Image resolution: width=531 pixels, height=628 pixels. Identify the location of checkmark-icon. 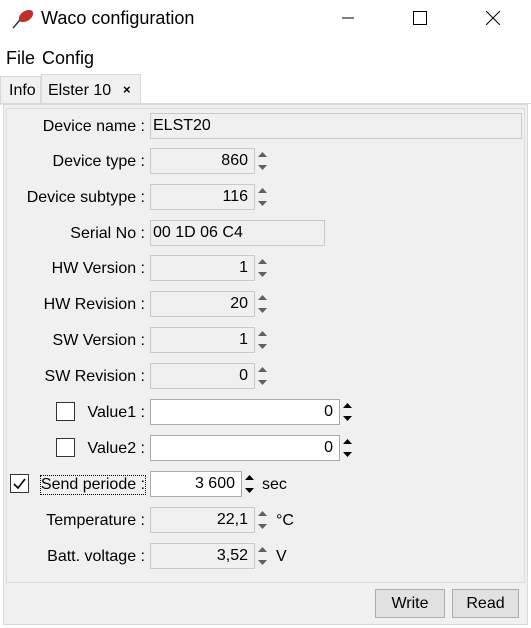
(19, 484).